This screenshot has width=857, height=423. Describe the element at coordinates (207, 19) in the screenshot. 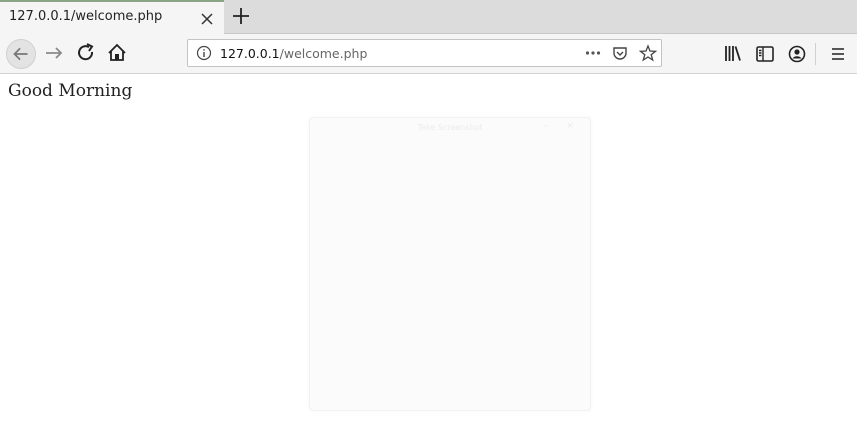

I see `close-tab-icon` at that location.